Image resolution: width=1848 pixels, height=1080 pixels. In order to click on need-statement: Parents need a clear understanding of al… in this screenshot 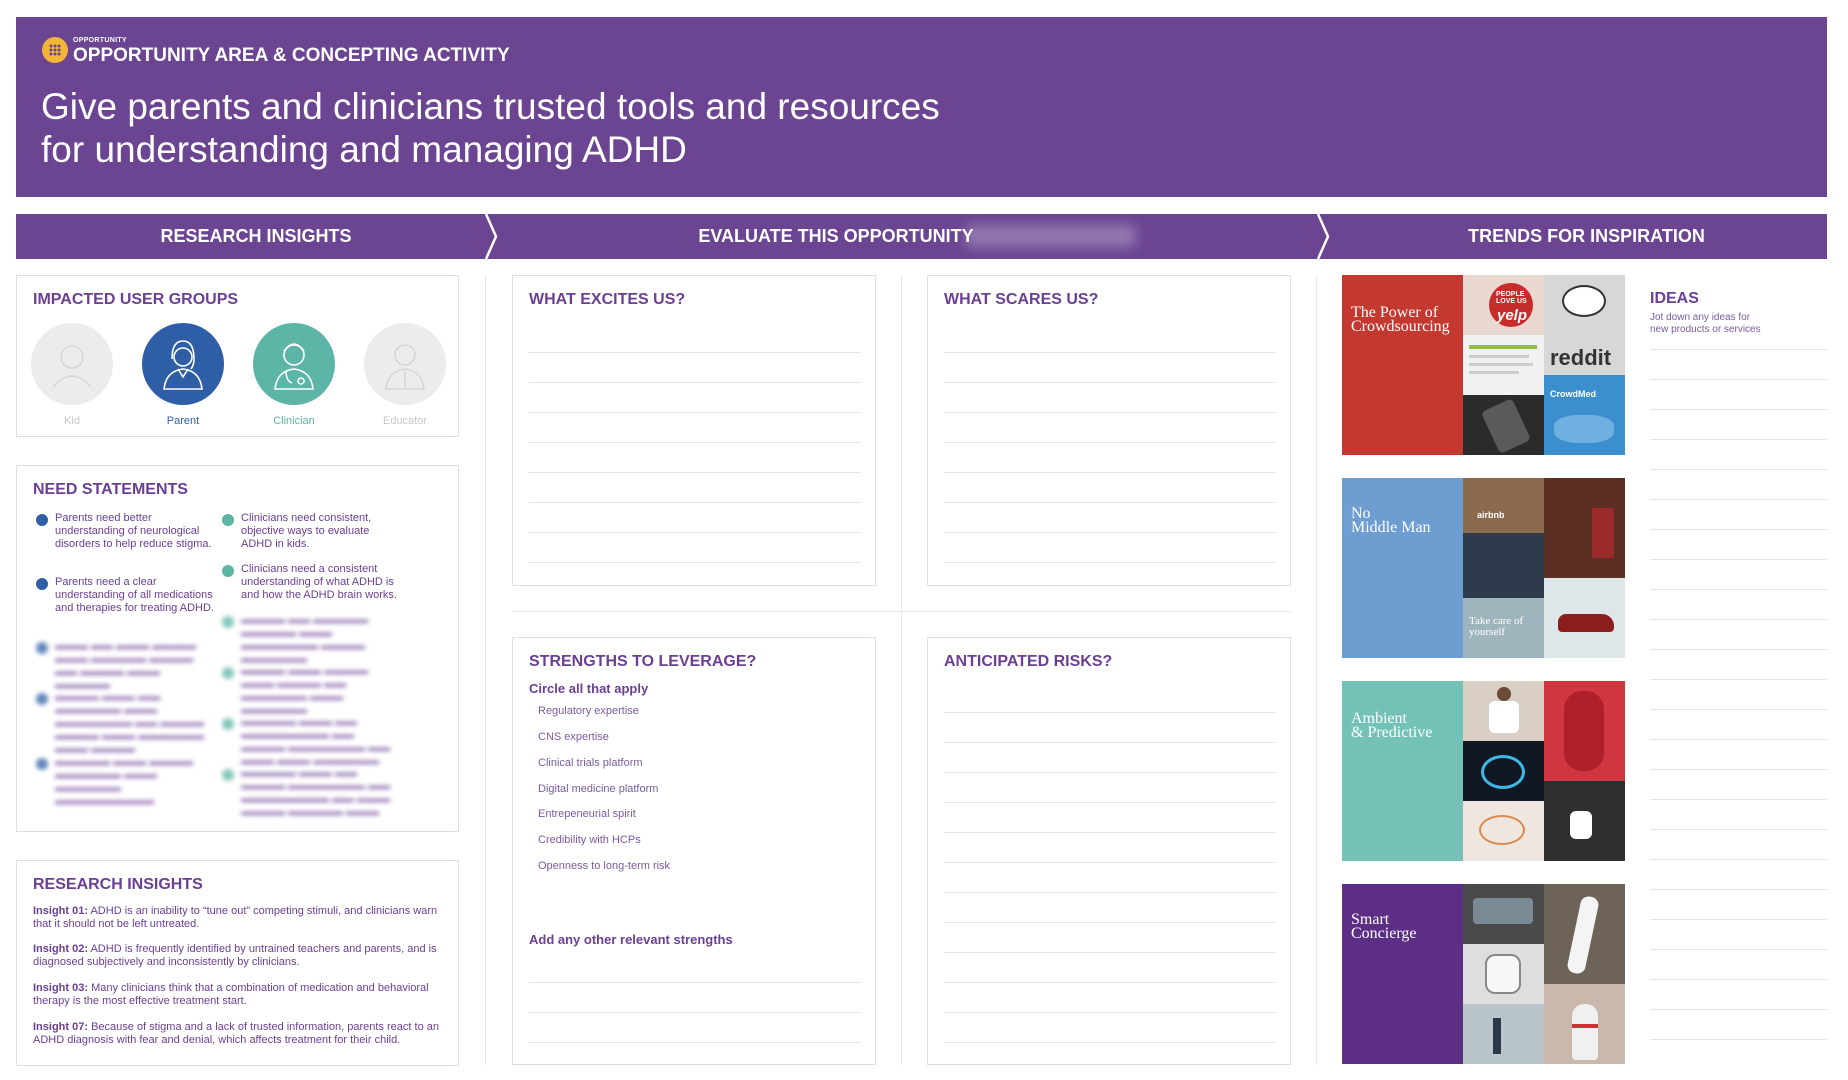, I will do `click(125, 595)`.